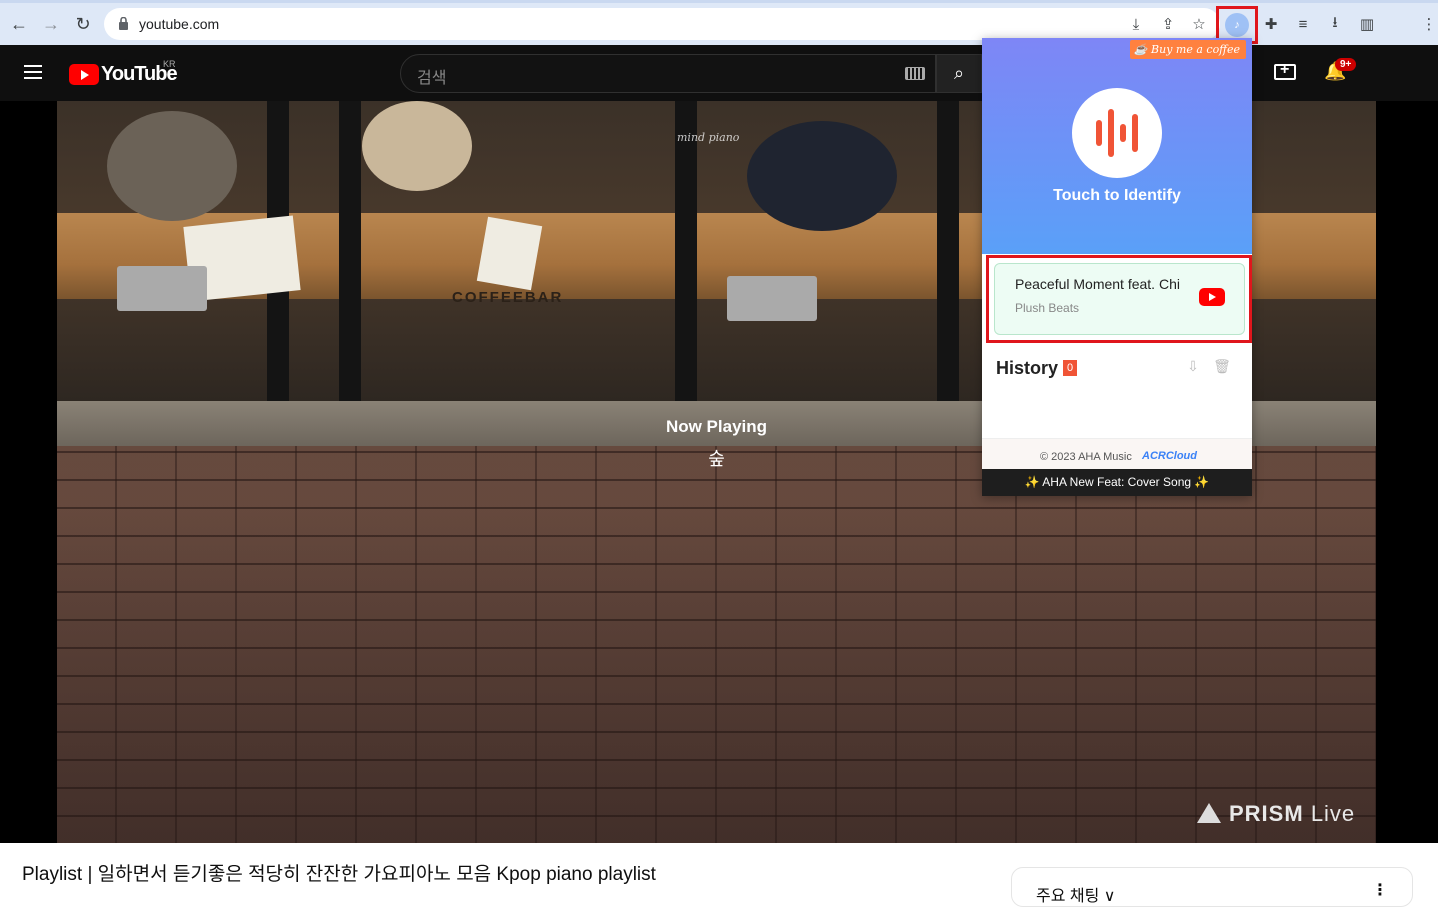 The height and width of the screenshot is (907, 1438). I want to click on address-bar: youtube.com, so click(662, 24).